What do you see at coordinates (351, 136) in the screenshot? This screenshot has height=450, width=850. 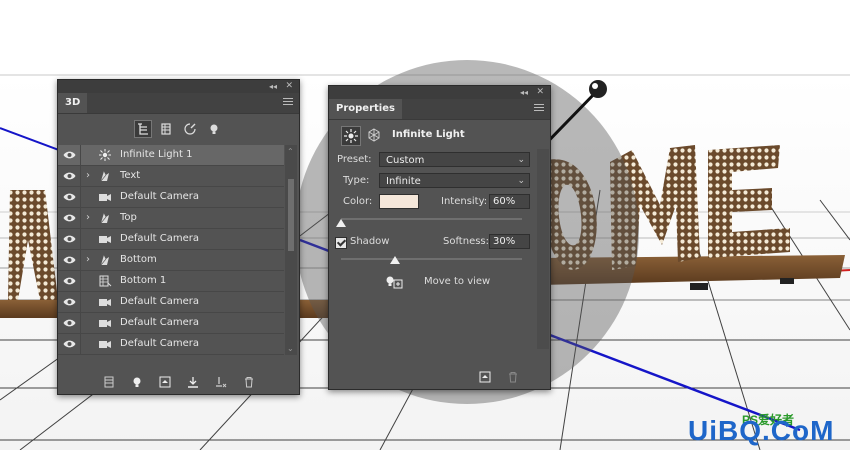 I see `light-properties-icon` at bounding box center [351, 136].